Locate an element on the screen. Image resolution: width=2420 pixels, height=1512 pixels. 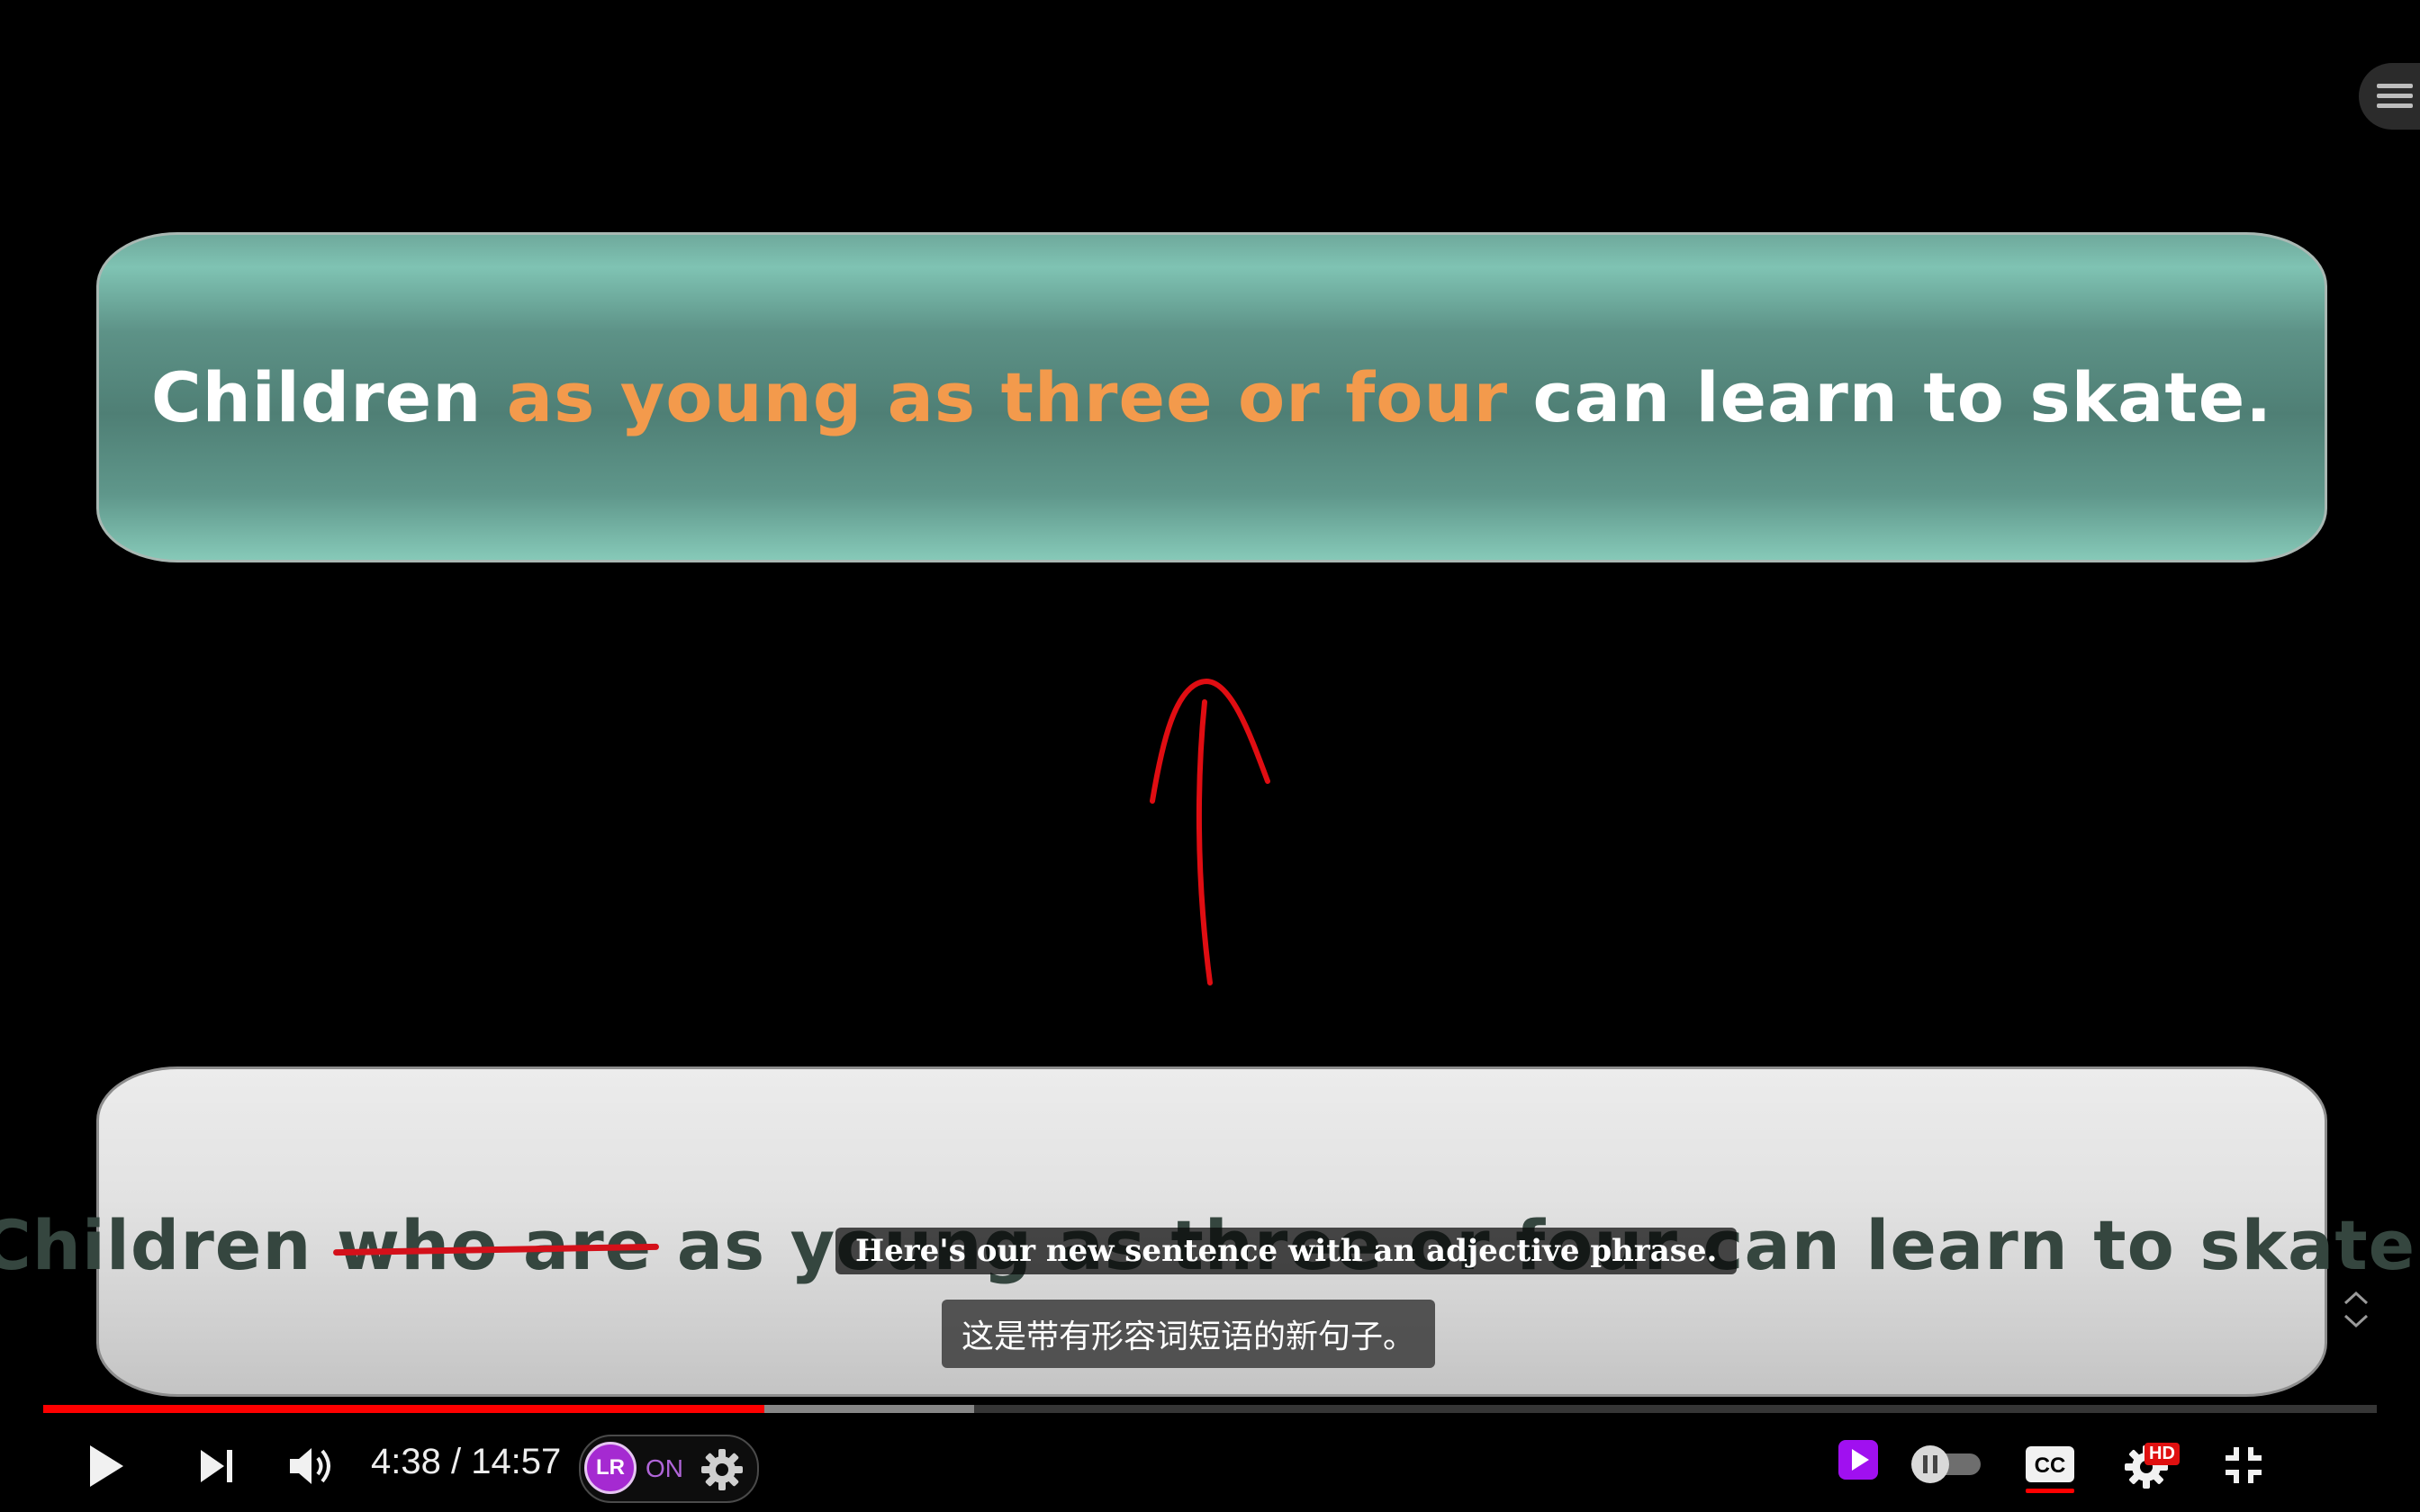
next-button is located at coordinates (216, 1467).